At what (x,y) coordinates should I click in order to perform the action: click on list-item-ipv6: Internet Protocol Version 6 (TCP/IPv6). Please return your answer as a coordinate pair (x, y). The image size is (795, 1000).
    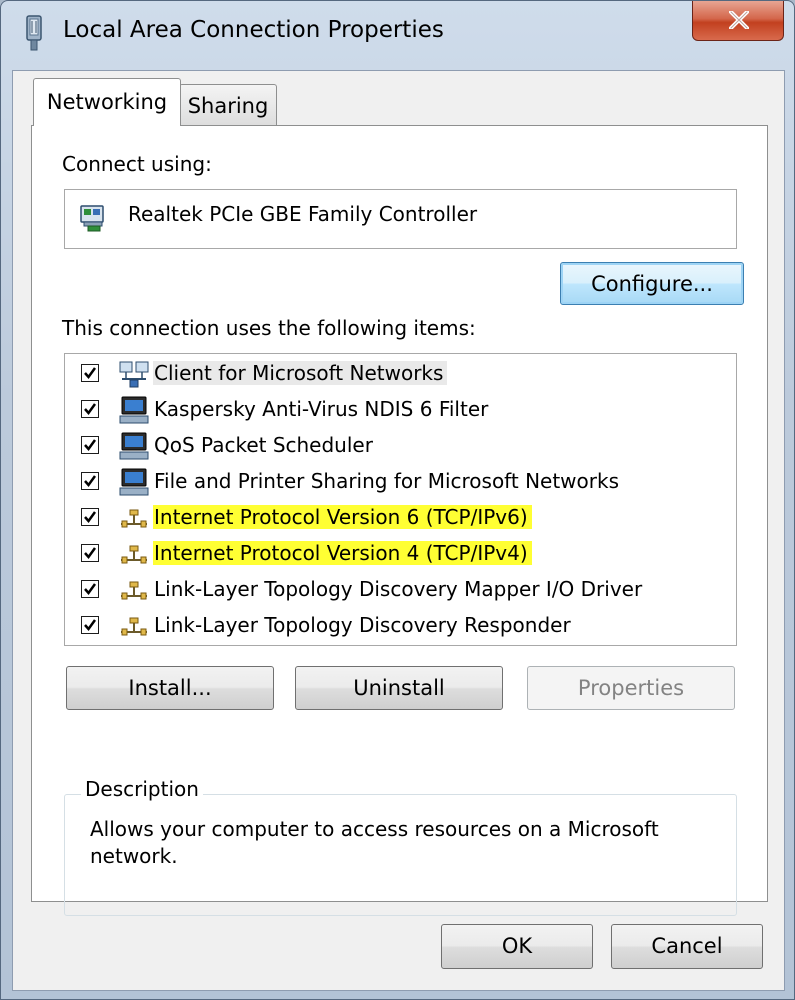
    Looking at the image, I should click on (400, 518).